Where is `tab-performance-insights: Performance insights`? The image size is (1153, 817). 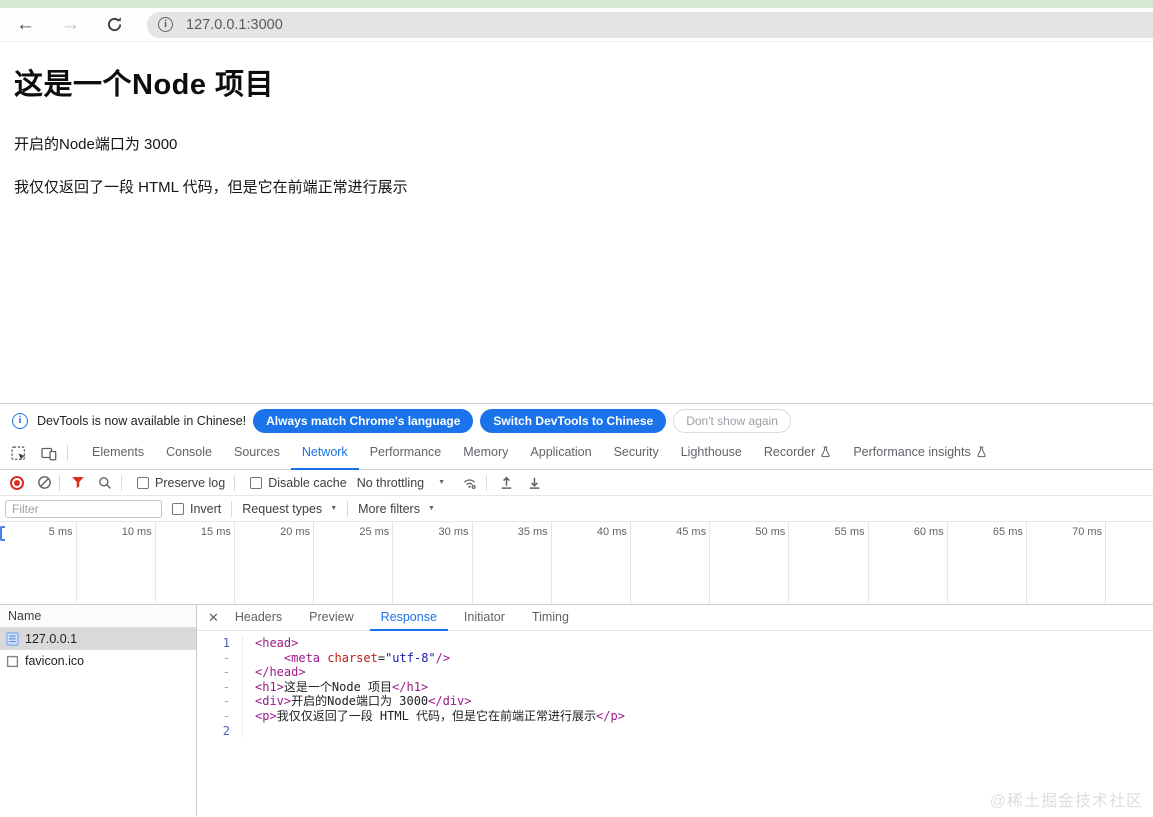 tab-performance-insights: Performance insights is located at coordinates (919, 453).